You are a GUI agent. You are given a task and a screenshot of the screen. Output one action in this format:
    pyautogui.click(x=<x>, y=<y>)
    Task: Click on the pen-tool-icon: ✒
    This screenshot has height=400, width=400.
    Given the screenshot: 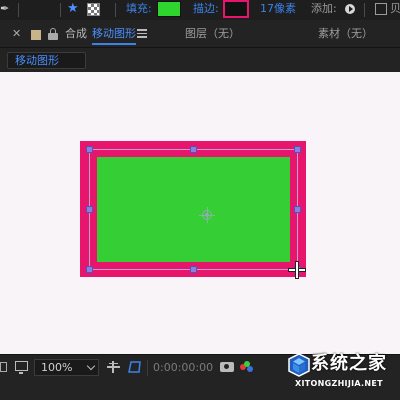 What is the action you would take?
    pyautogui.click(x=6, y=8)
    